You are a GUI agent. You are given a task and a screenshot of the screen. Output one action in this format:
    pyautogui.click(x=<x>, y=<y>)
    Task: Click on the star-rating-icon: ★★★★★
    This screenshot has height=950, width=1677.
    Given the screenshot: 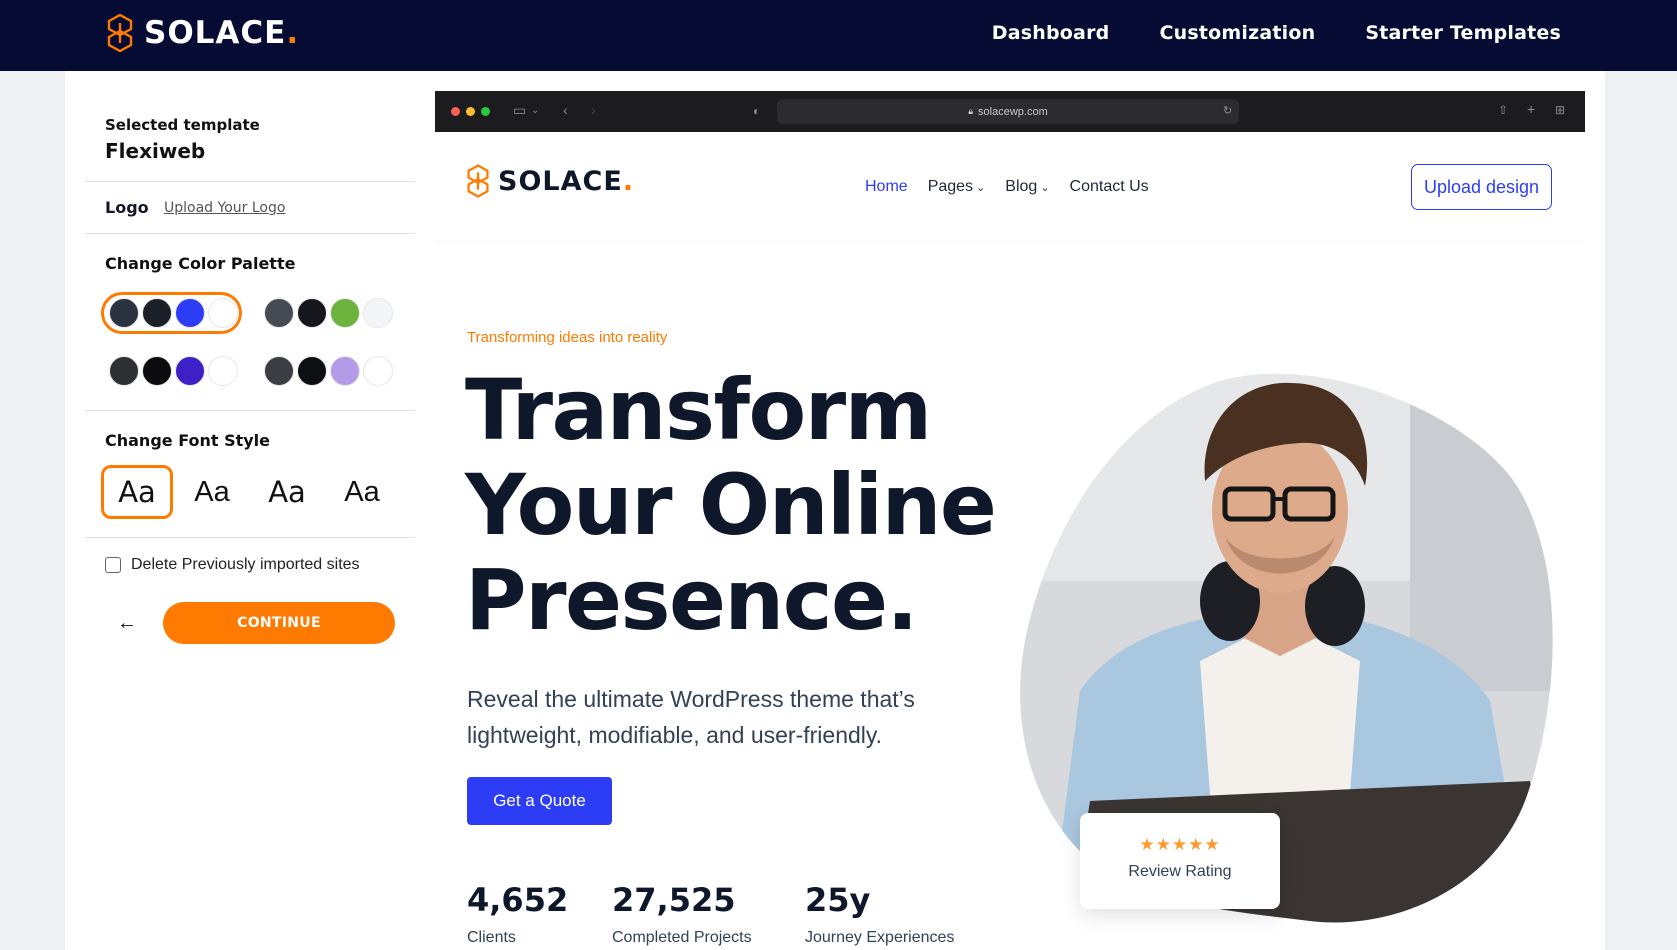 What is the action you would take?
    pyautogui.click(x=1180, y=844)
    